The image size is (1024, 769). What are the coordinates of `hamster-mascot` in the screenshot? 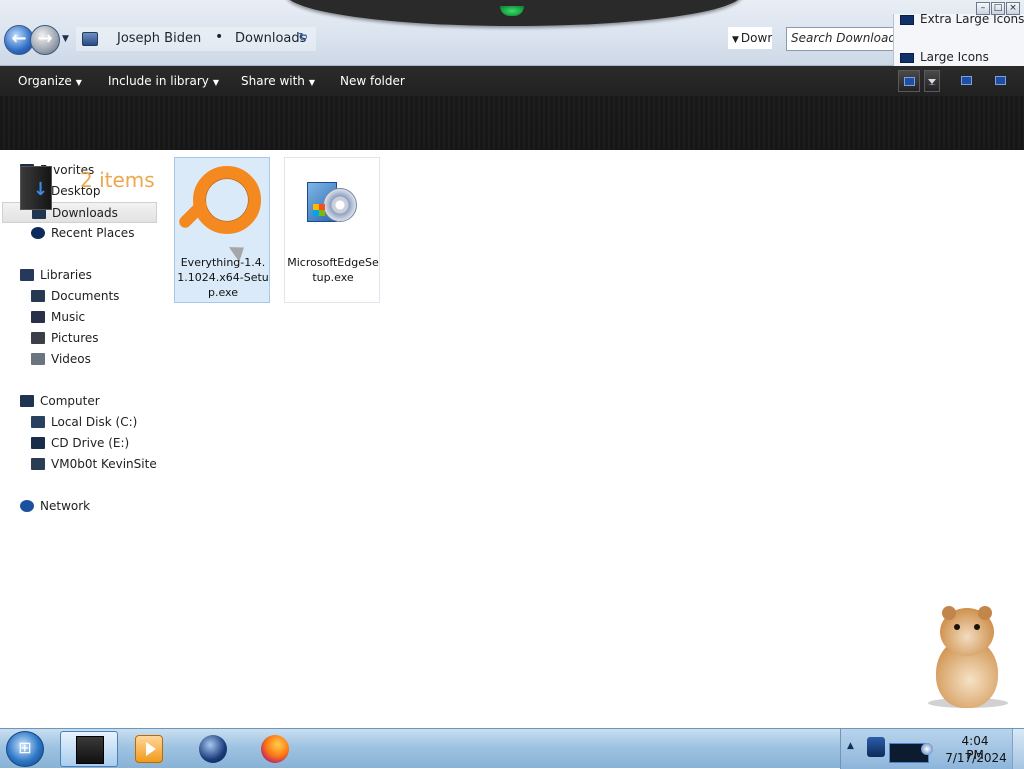 It's located at (968, 657).